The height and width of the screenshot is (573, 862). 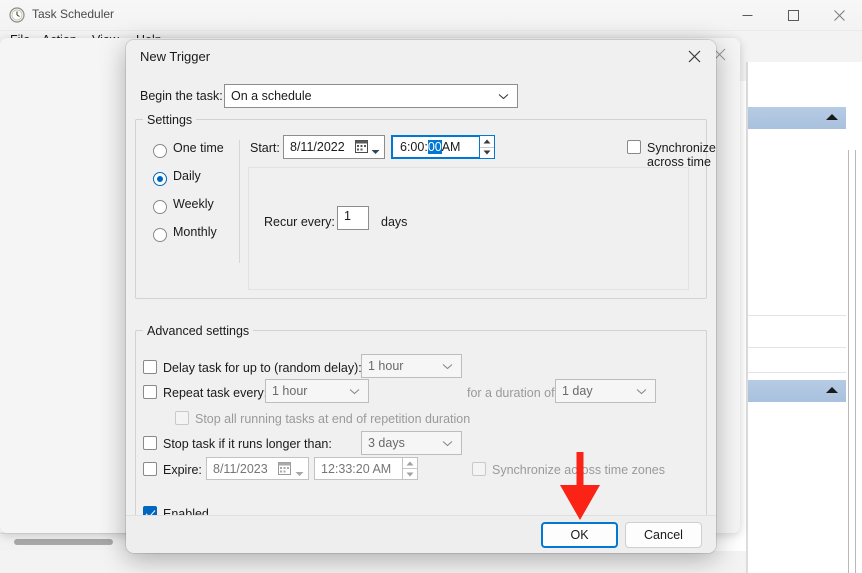 I want to click on stop-task-longer-checkbox, so click(x=150, y=443).